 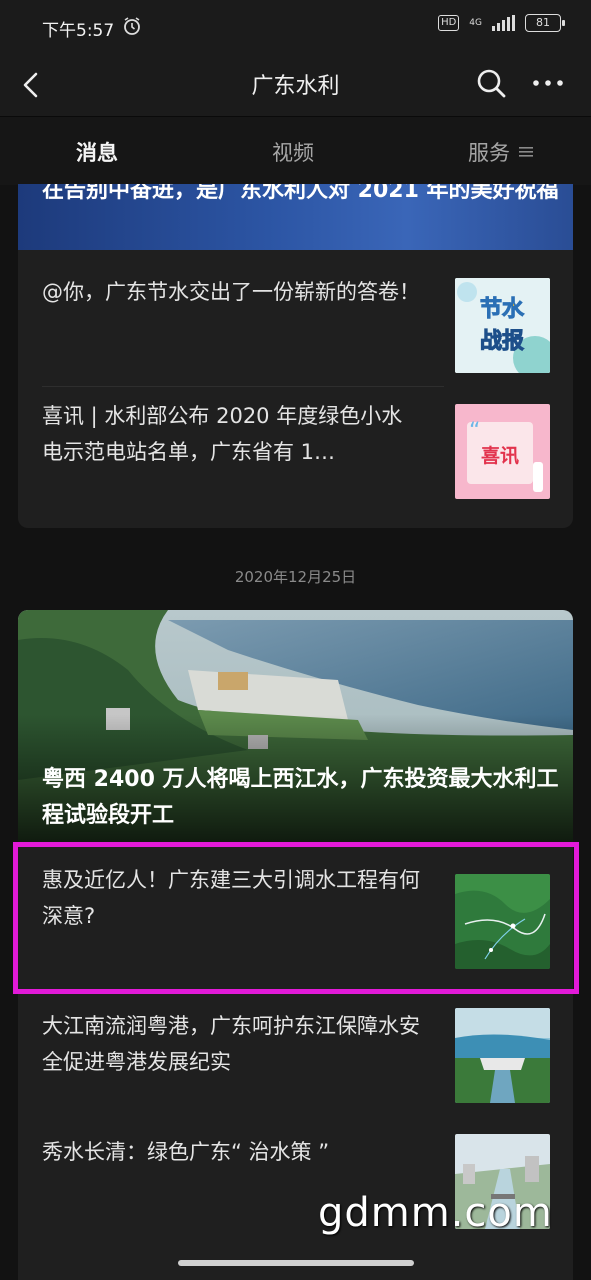 I want to click on tab-messages: 消息, so click(x=97, y=152).